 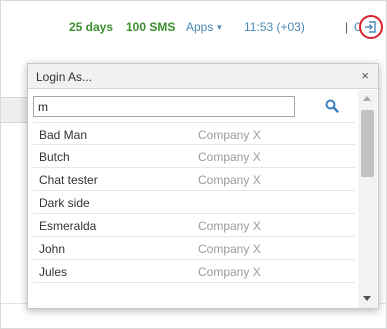 I want to click on dialog-header: Login As... ×, so click(x=203, y=76).